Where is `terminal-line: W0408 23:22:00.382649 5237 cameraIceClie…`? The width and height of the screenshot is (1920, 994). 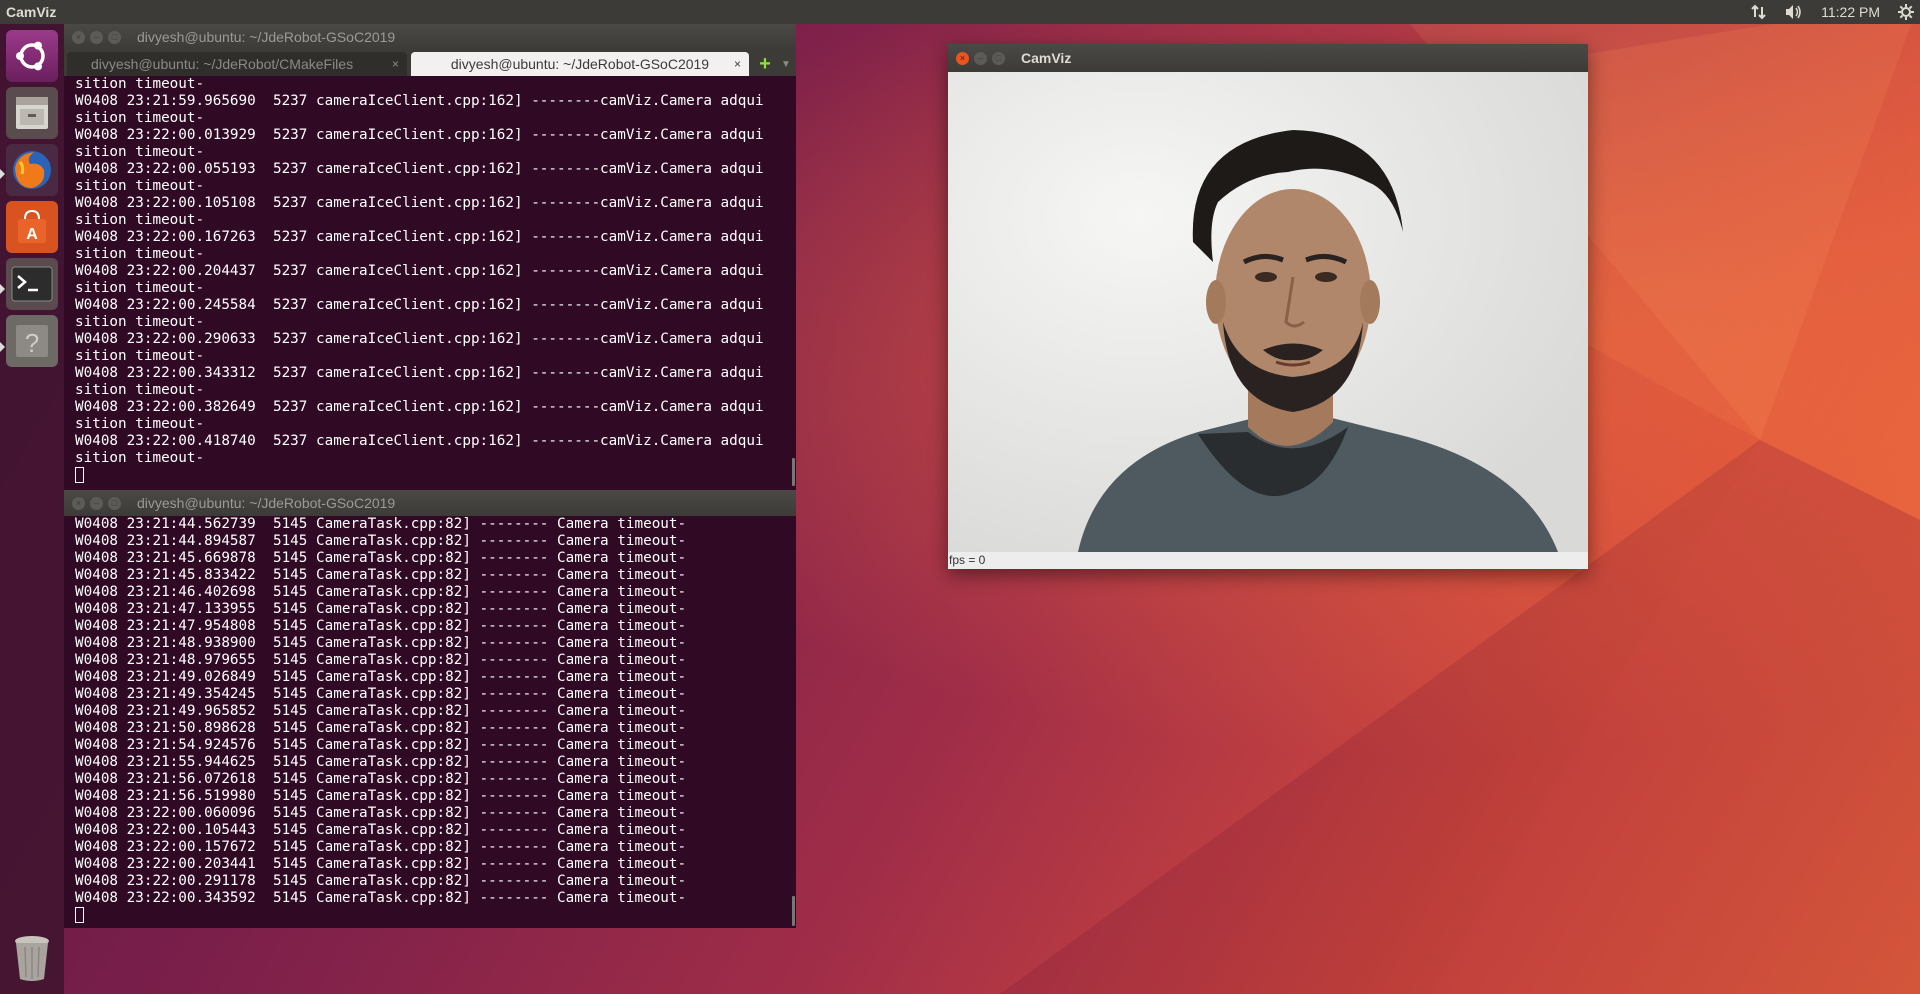
terminal-line: W0408 23:22:00.382649 5237 cameraIceClie… is located at coordinates (419, 407).